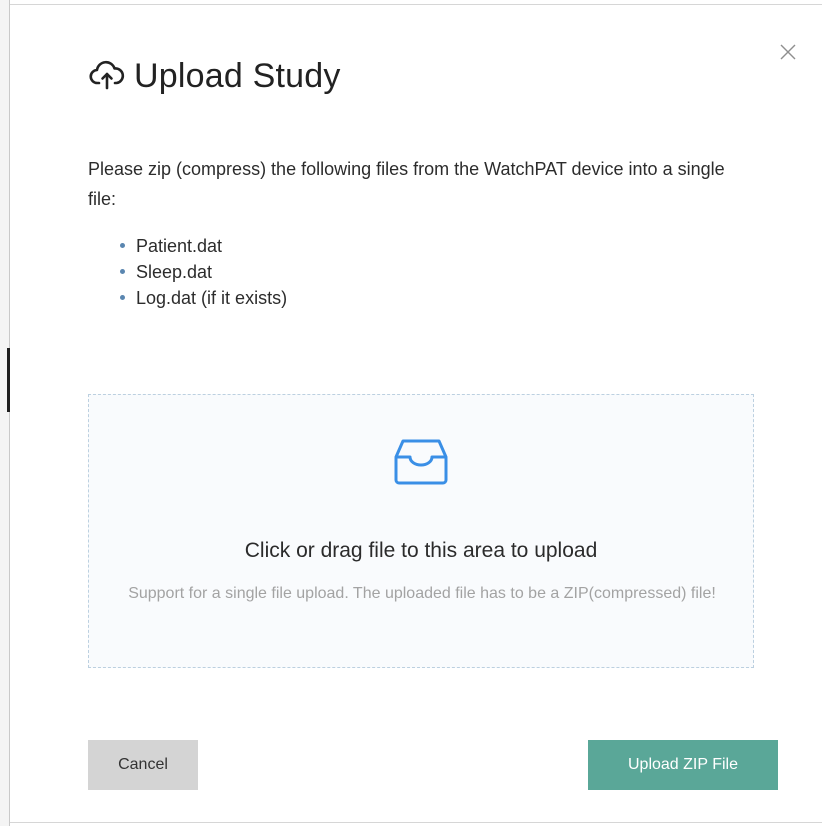 Image resolution: width=822 pixels, height=826 pixels. I want to click on cancel-button: Cancel, so click(143, 765).